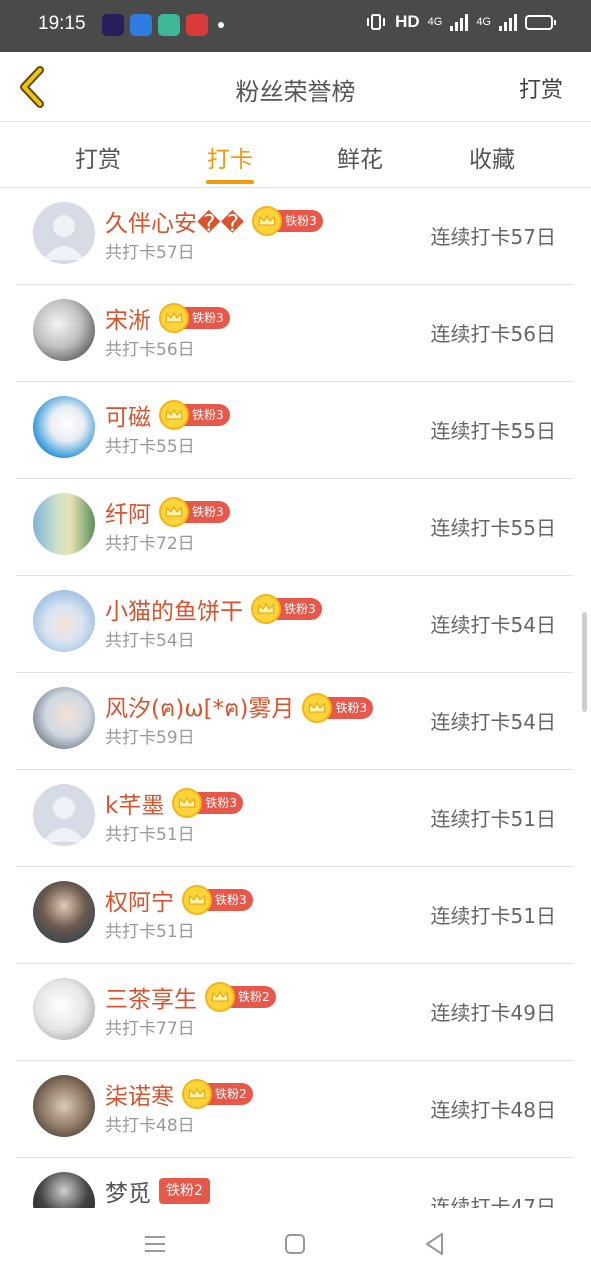  Describe the element at coordinates (174, 609) in the screenshot. I see `user-name: 小猫的鱼饼干` at that location.